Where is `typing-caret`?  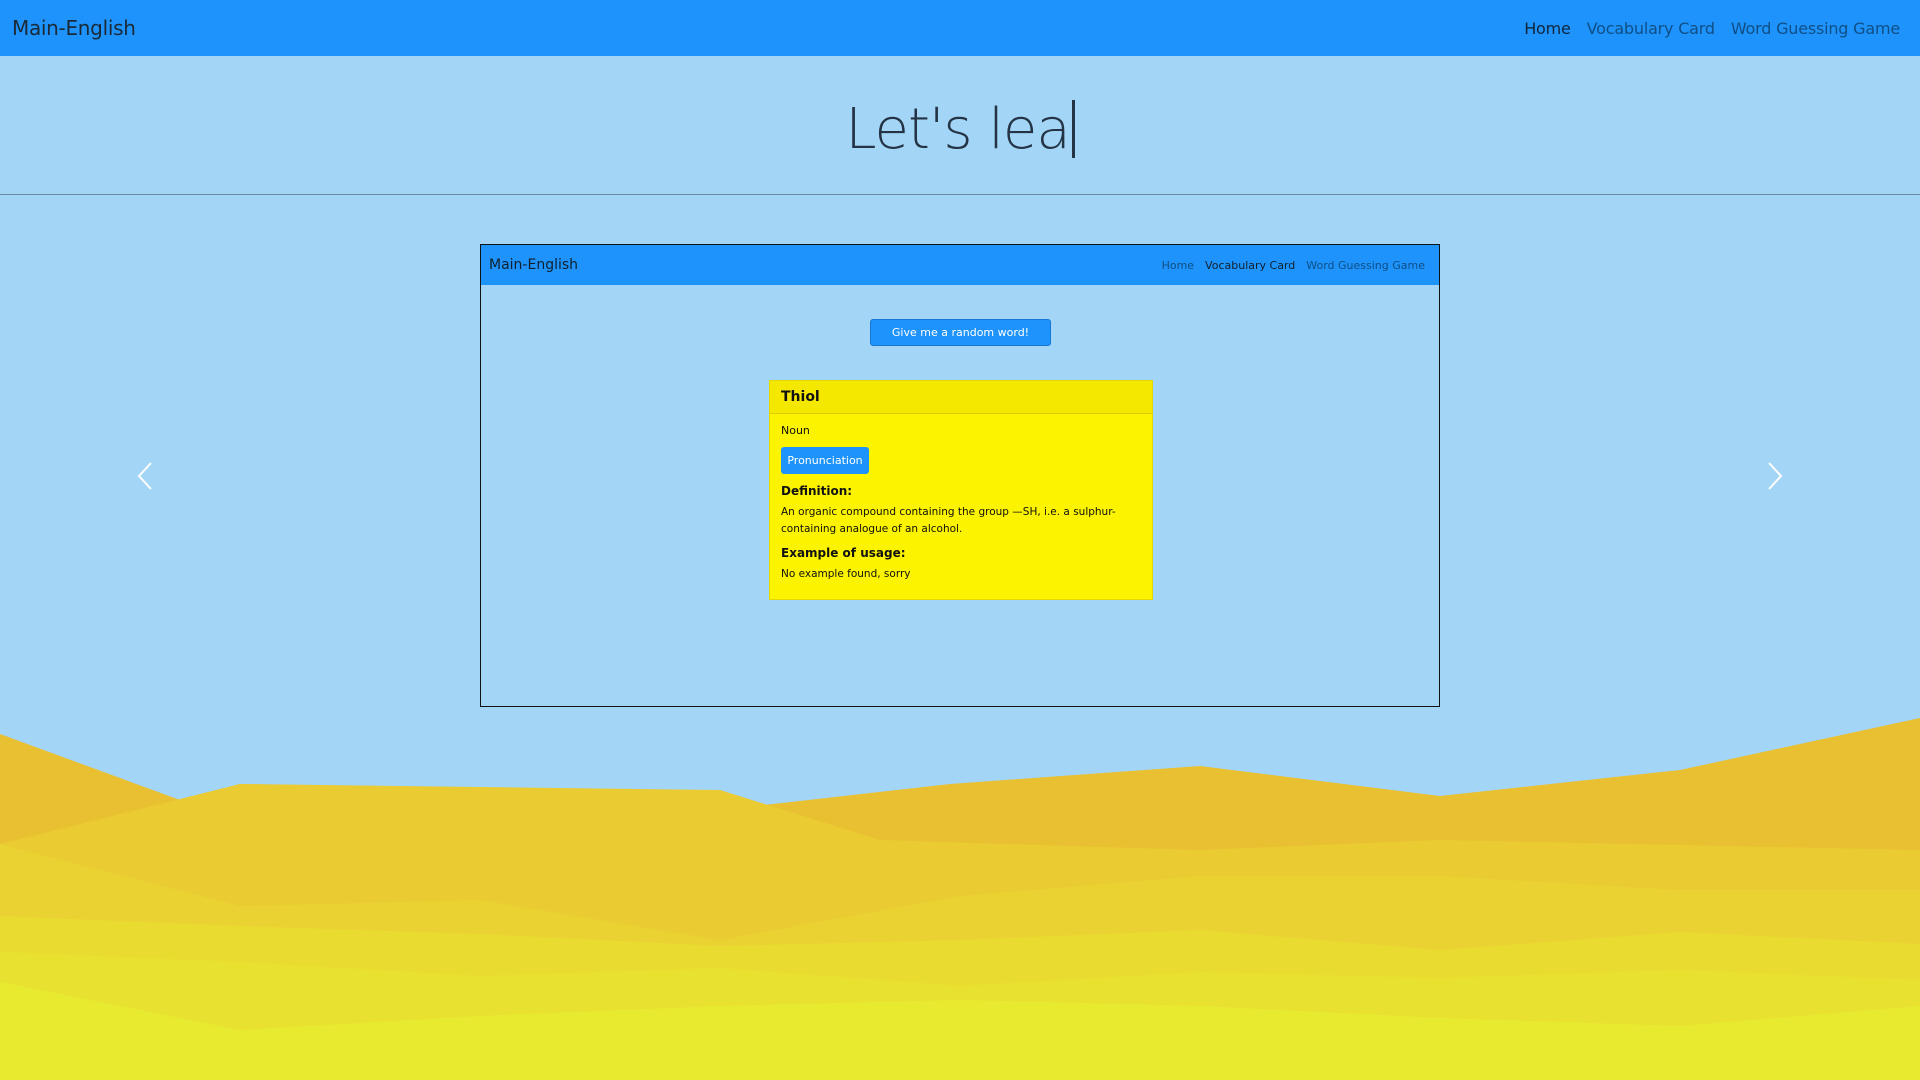 typing-caret is located at coordinates (1073, 128).